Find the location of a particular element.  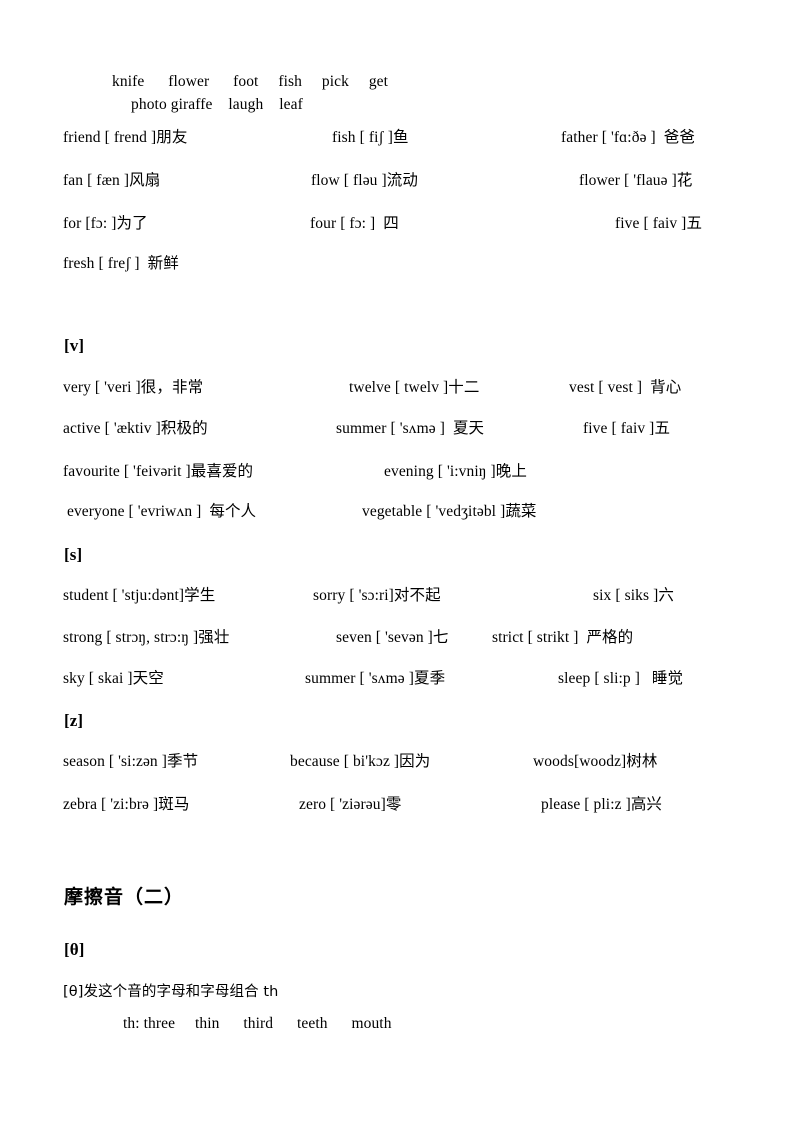

z-row-1-col-3: please [ pli:z ]高兴 is located at coordinates (602, 804).